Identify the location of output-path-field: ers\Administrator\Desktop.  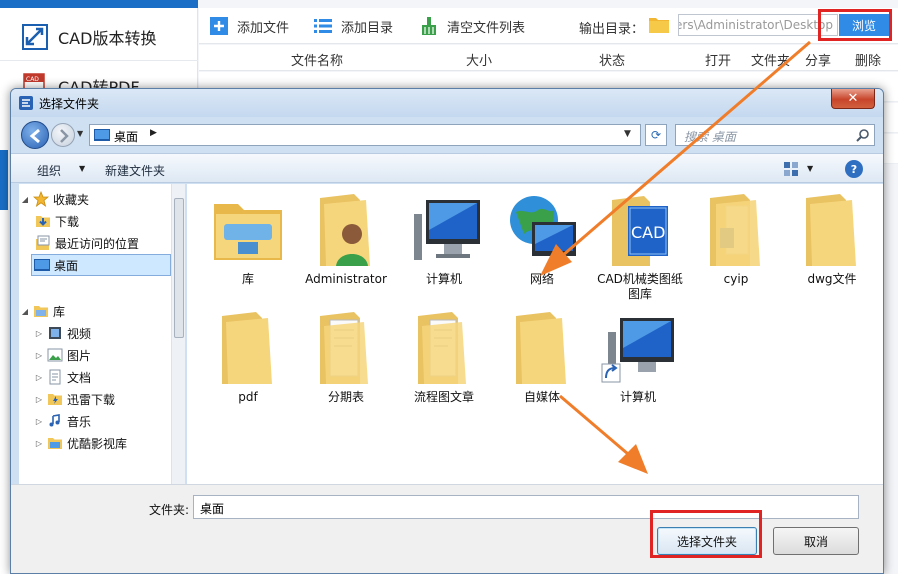
(758, 25).